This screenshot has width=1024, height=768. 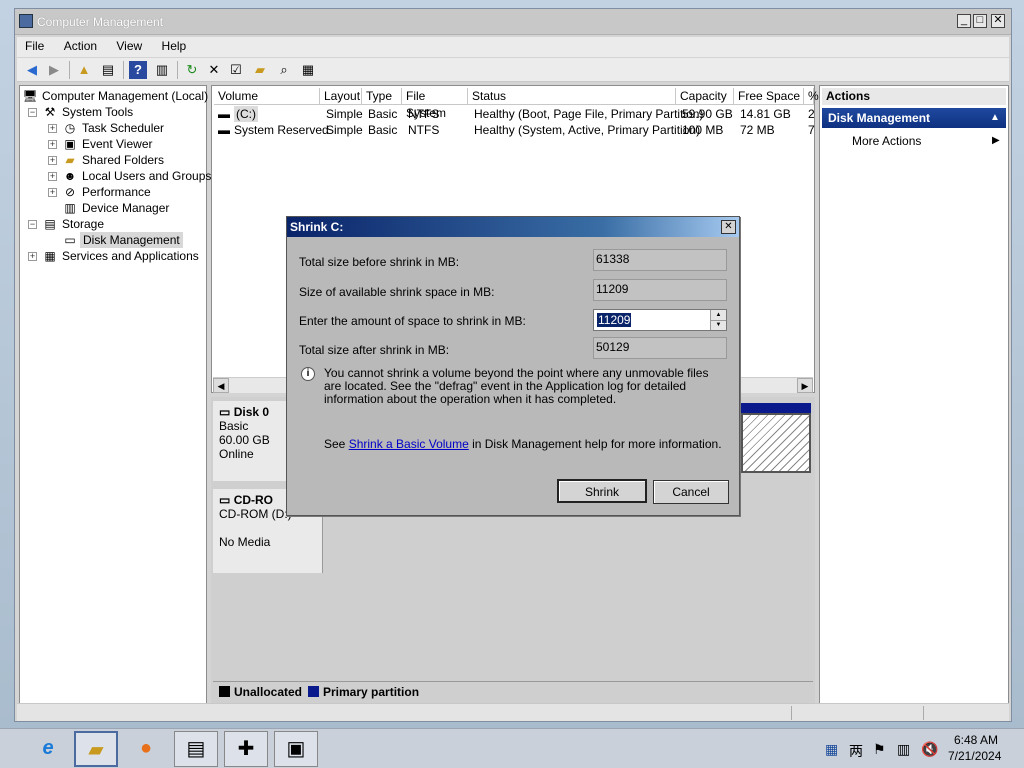 What do you see at coordinates (260, 70) in the screenshot?
I see `open-icon: ▰` at bounding box center [260, 70].